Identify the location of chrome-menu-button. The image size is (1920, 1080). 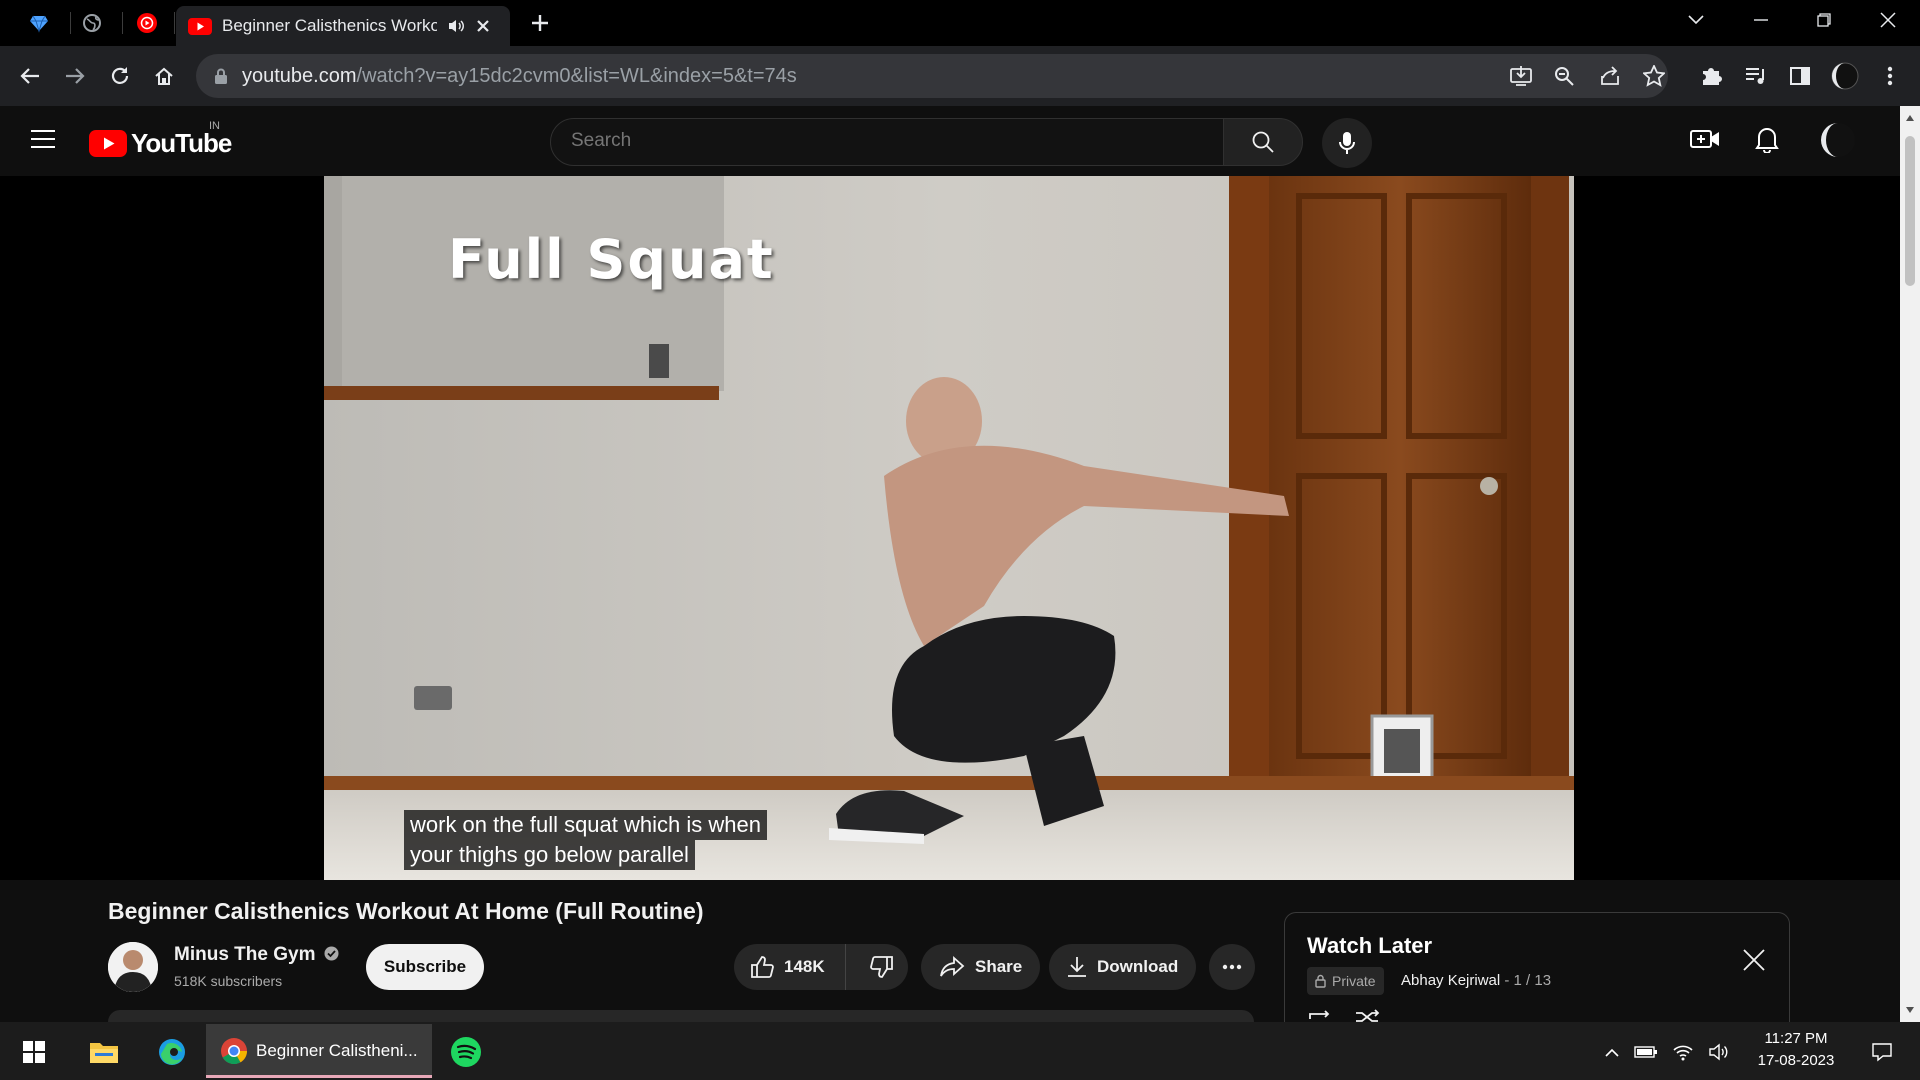
(1890, 76).